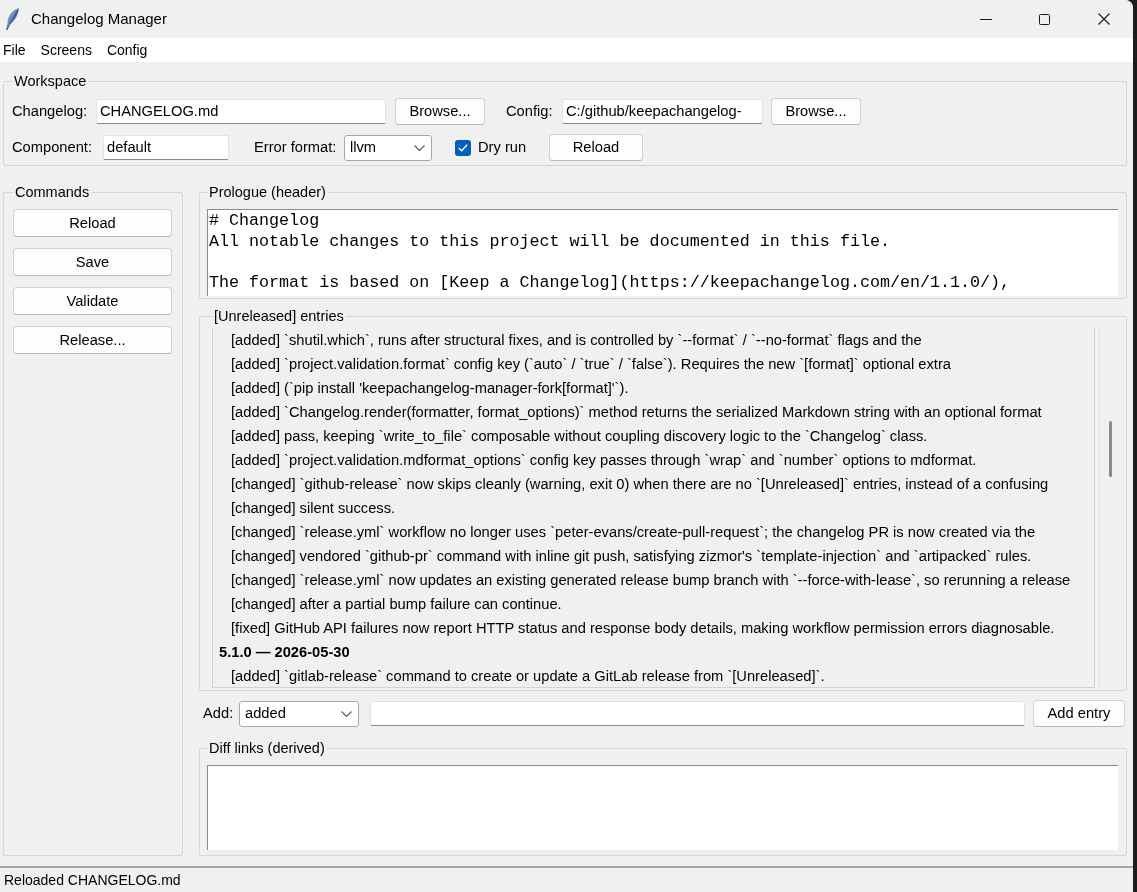 This screenshot has width=1137, height=892. I want to click on group-title: Workspace, so click(50, 81).